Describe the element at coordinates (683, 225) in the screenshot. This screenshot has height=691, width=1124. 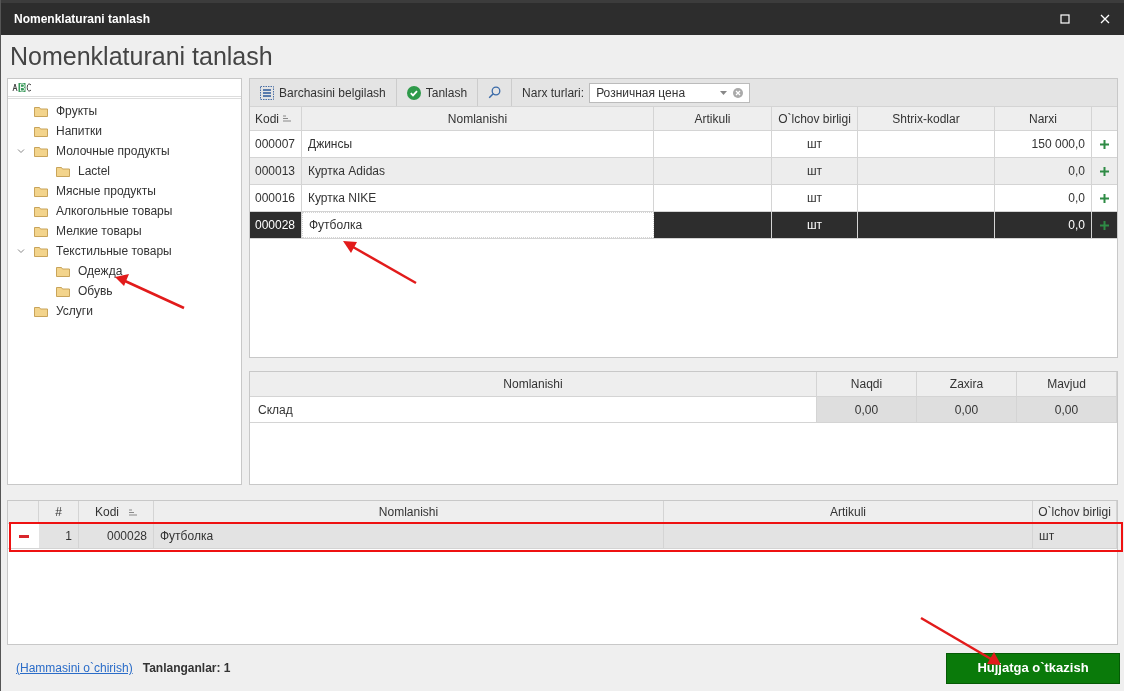
I see `product-row: 000028 Футболка шт 0,0` at that location.